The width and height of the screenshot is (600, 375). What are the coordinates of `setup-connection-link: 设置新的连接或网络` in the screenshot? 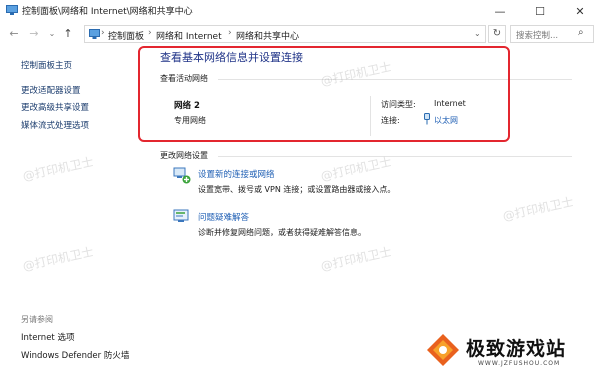 It's located at (236, 174).